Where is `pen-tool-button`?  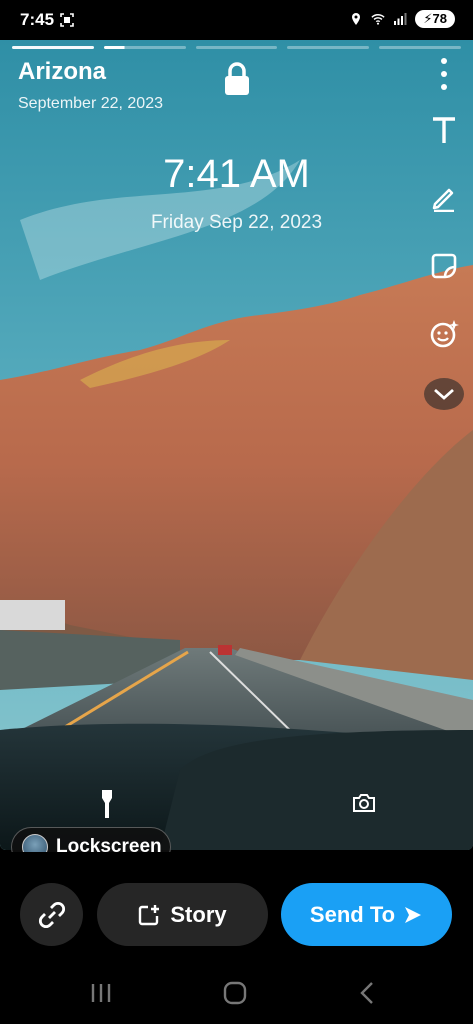
pen-tool-button is located at coordinates (444, 198).